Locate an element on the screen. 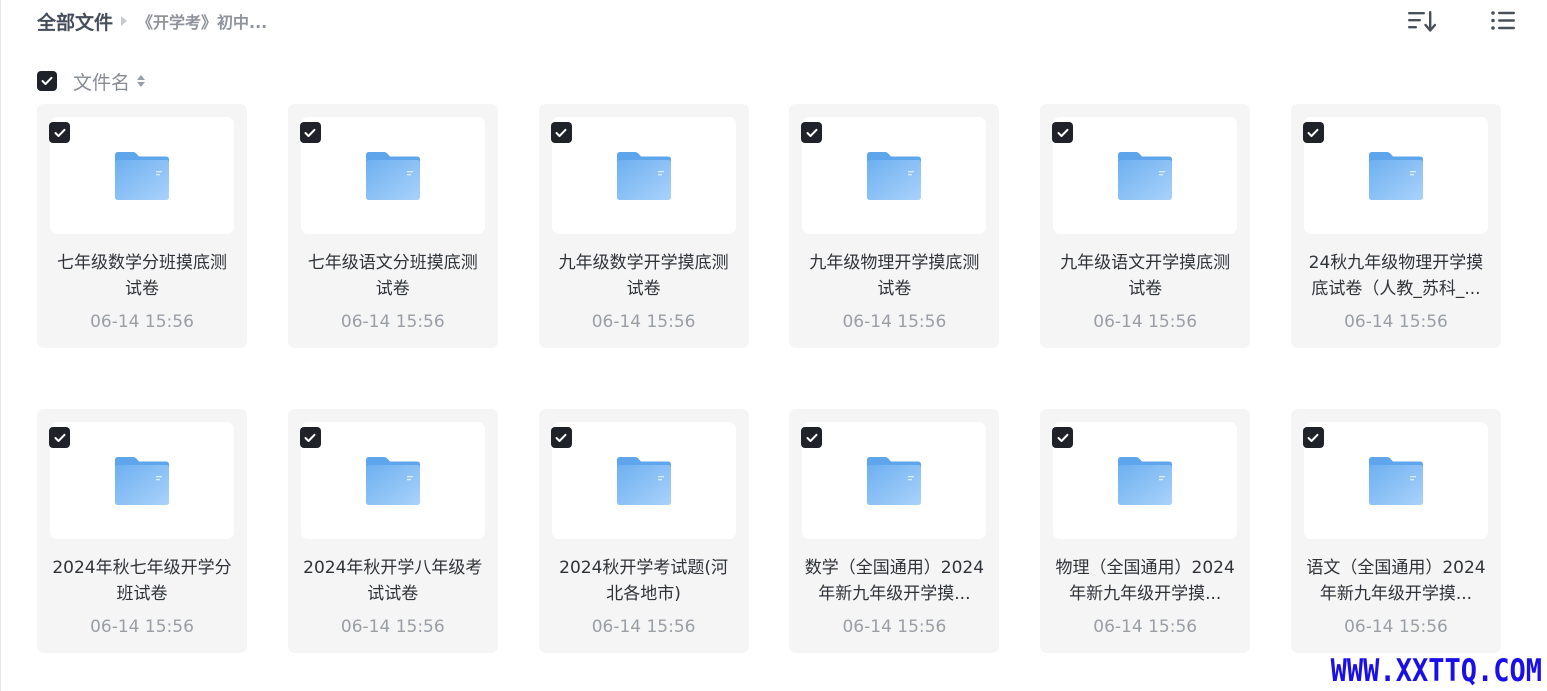 The image size is (1547, 691). left-border is located at coordinates (0, 345).